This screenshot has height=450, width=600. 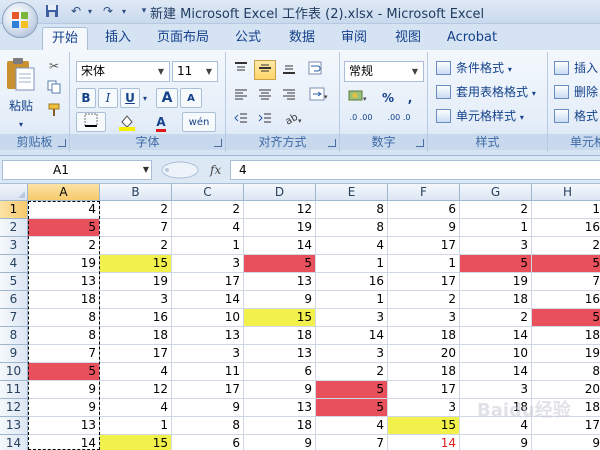 I want to click on cell-c7: 10, so click(x=208, y=318).